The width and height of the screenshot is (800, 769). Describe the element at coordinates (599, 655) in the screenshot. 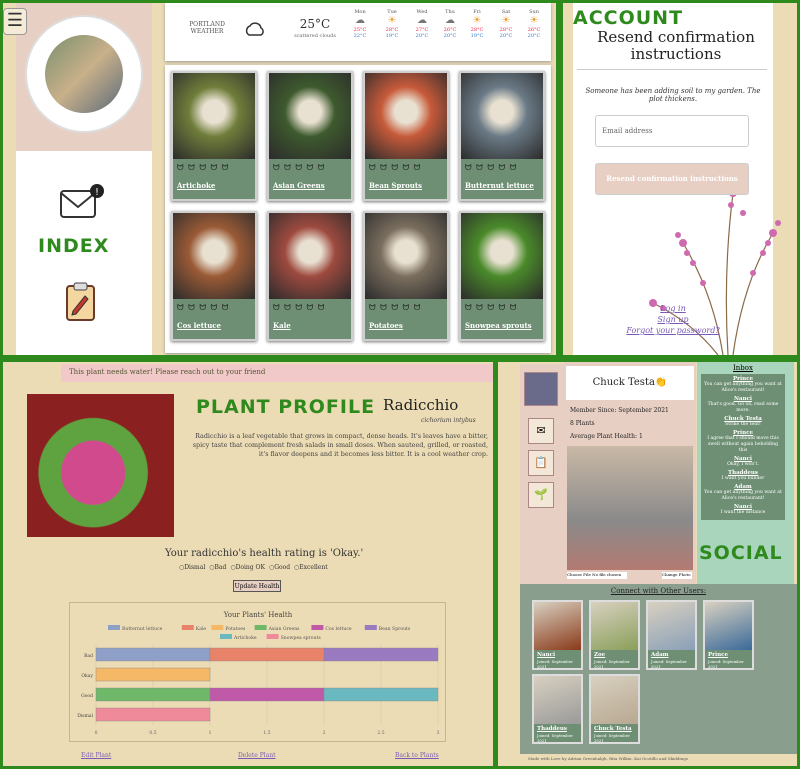

I see `user-link: Zoe` at that location.